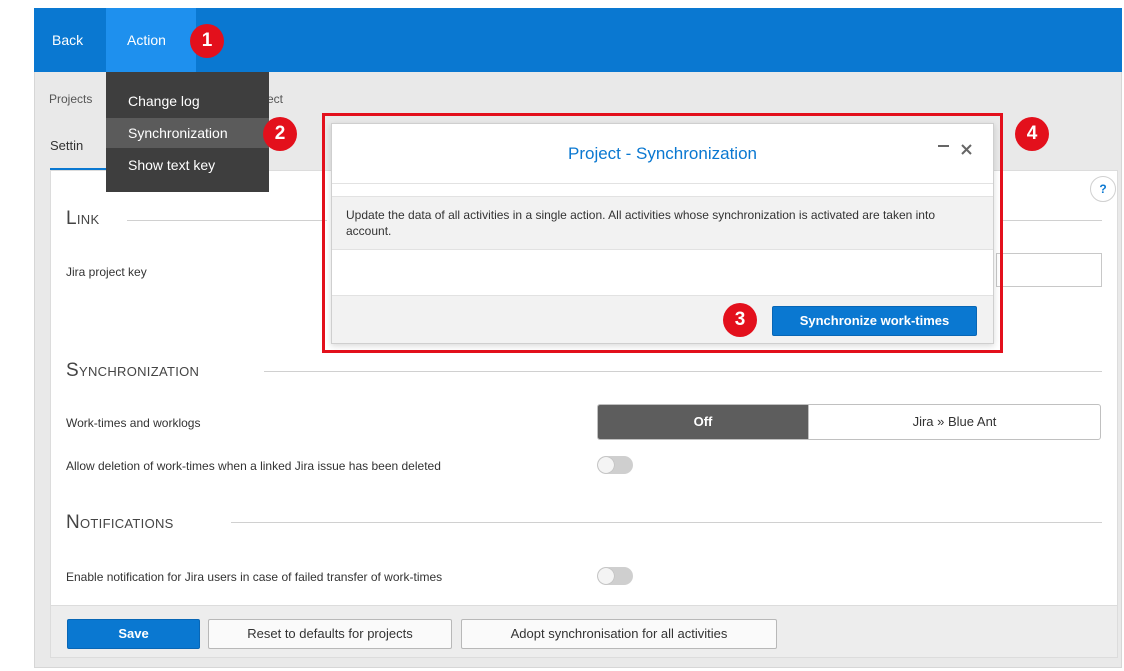 The width and height of the screenshot is (1124, 671). What do you see at coordinates (227, 220) in the screenshot?
I see `section-divider-link` at bounding box center [227, 220].